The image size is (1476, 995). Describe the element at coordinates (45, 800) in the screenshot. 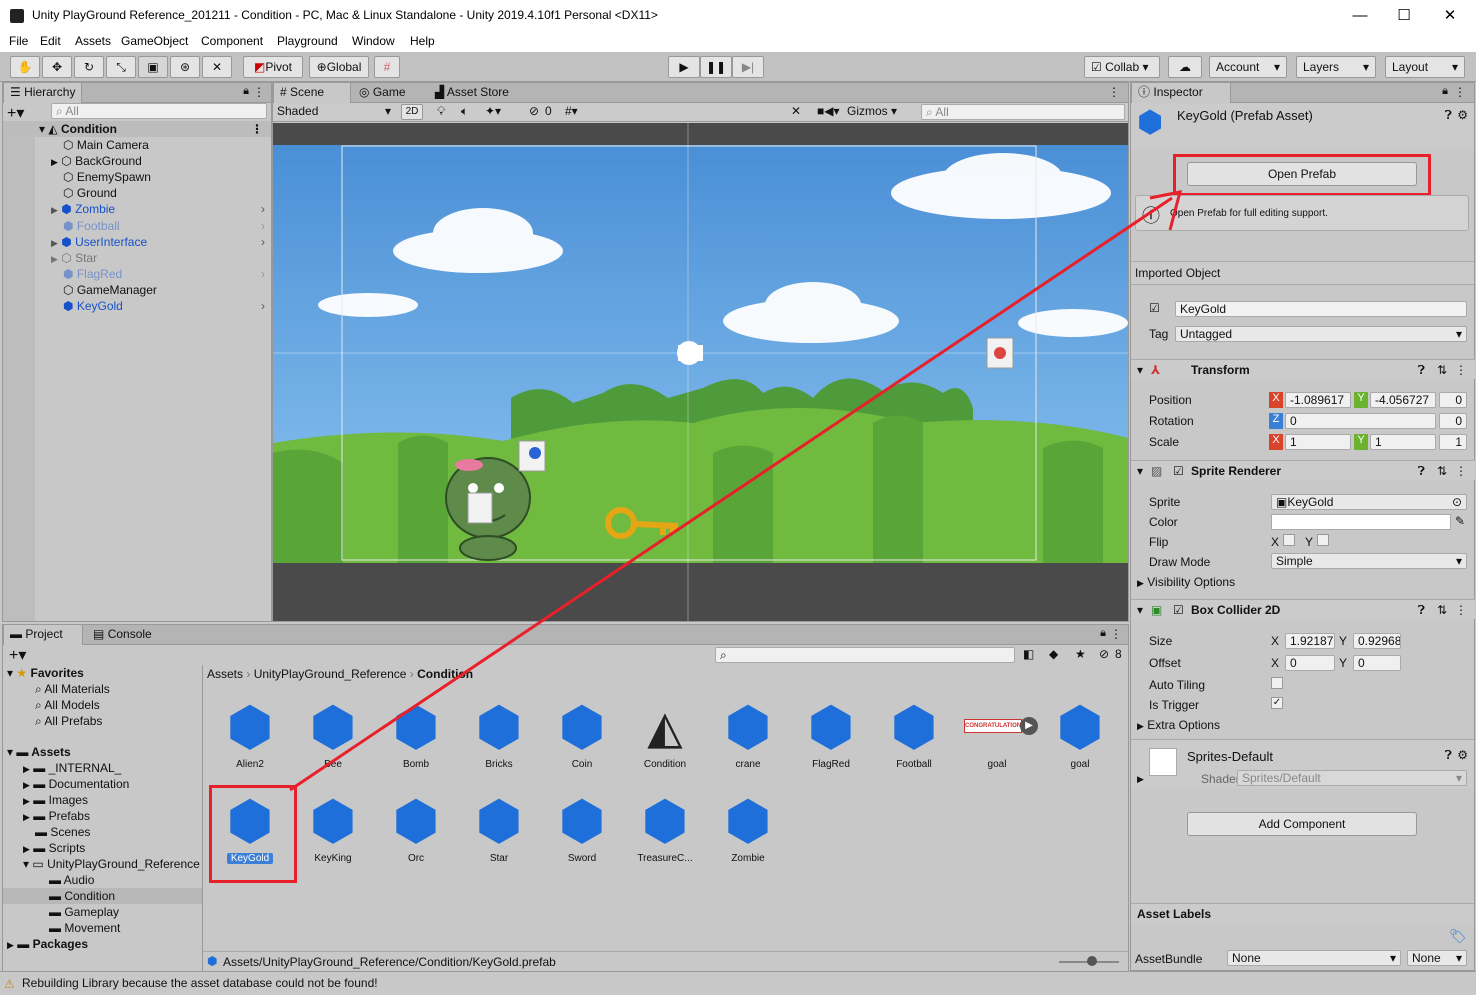

I see `folder-item: ▶ ▬ Images` at that location.